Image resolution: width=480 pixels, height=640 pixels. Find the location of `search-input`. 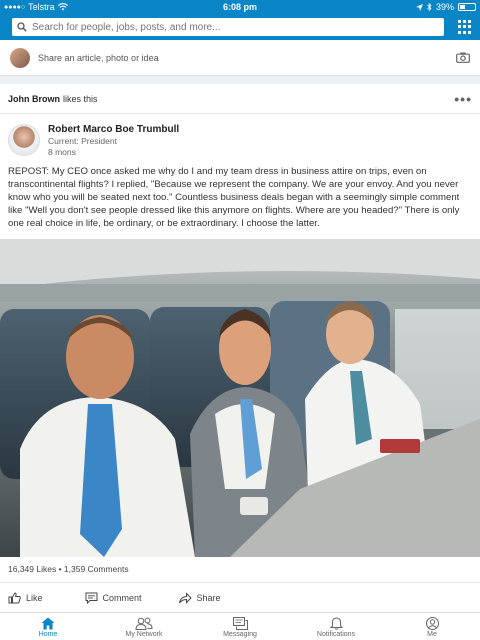

search-input is located at coordinates (232, 27).